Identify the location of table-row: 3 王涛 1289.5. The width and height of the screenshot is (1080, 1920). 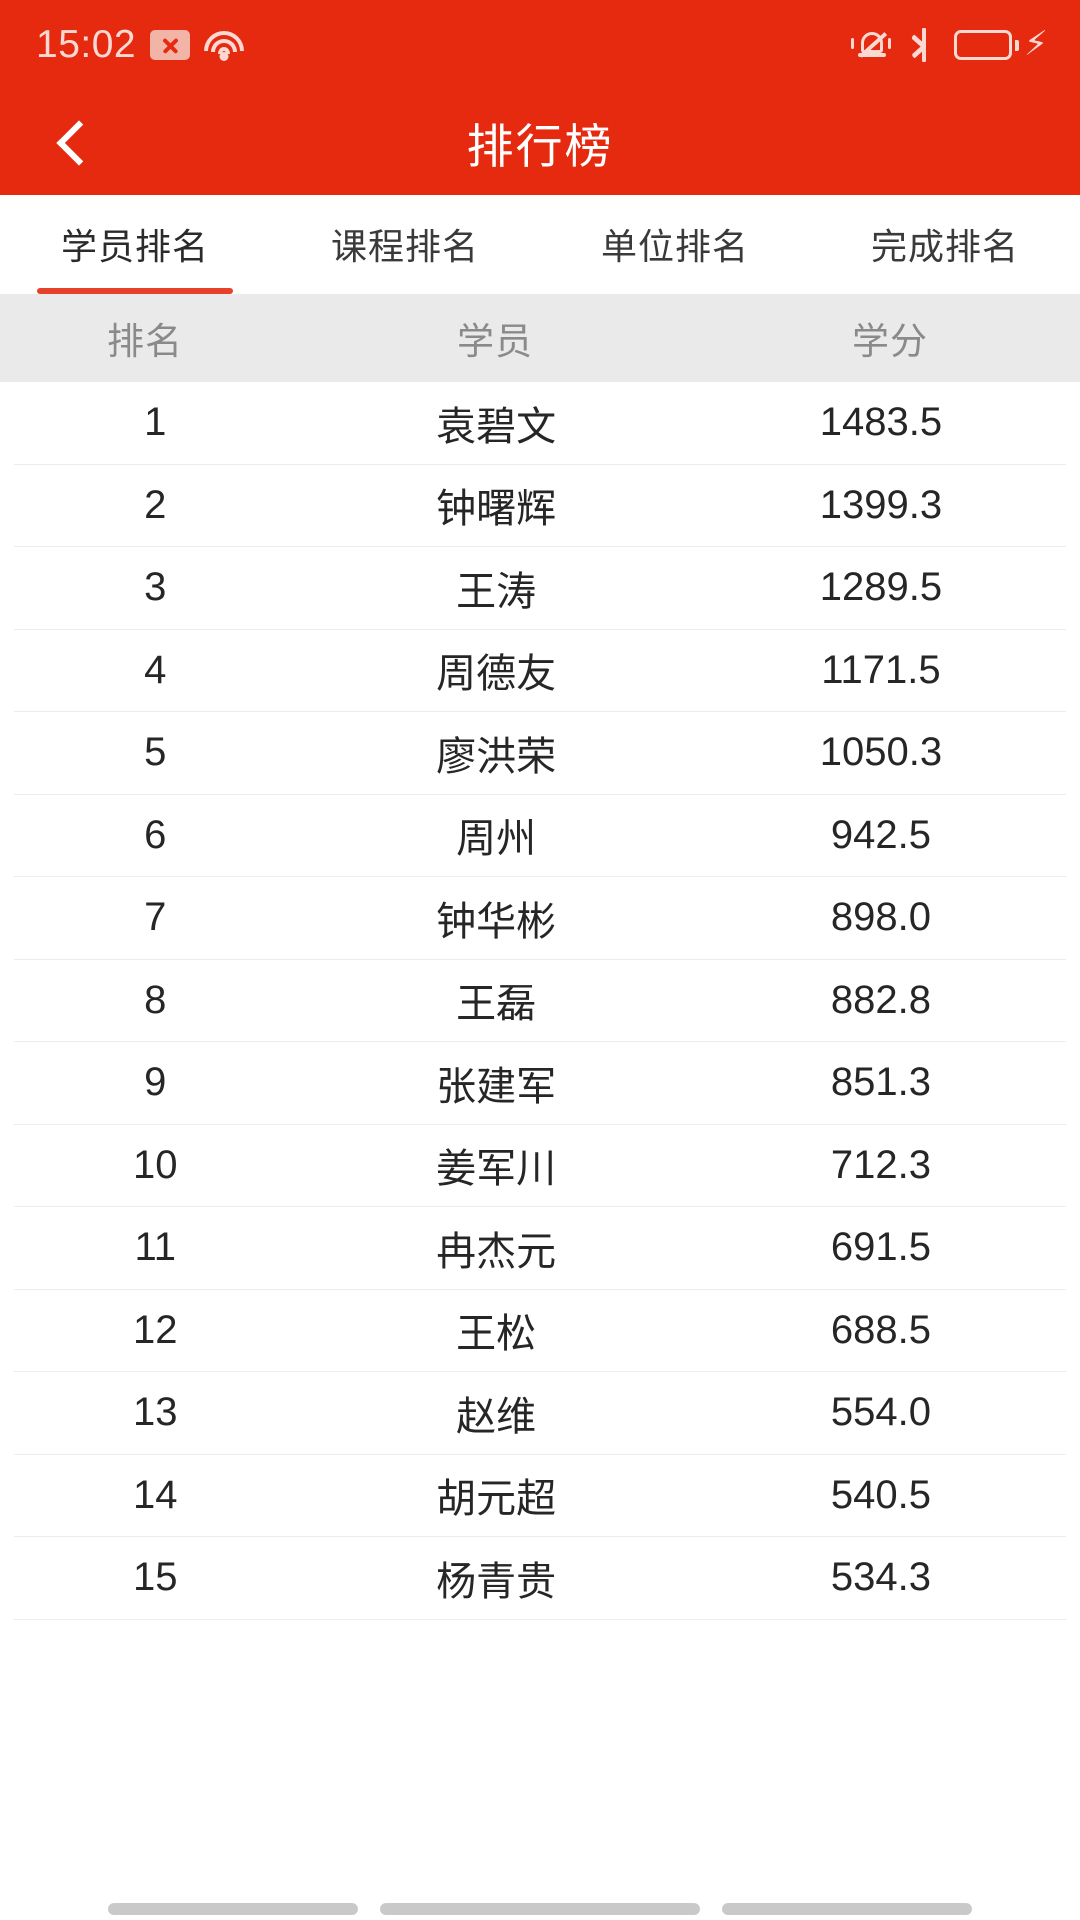
(540, 588).